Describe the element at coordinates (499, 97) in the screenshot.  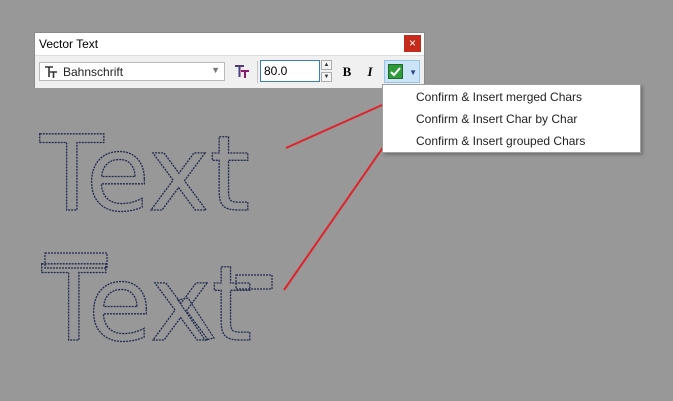
I see `menu-item-label: Confirm & Insert merged Chars` at that location.